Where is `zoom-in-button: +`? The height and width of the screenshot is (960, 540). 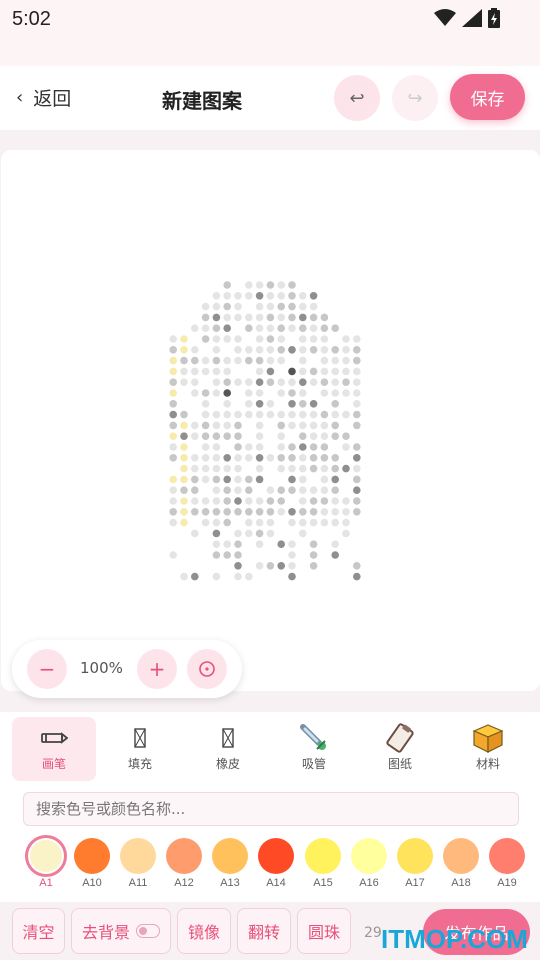 zoom-in-button: + is located at coordinates (157, 669).